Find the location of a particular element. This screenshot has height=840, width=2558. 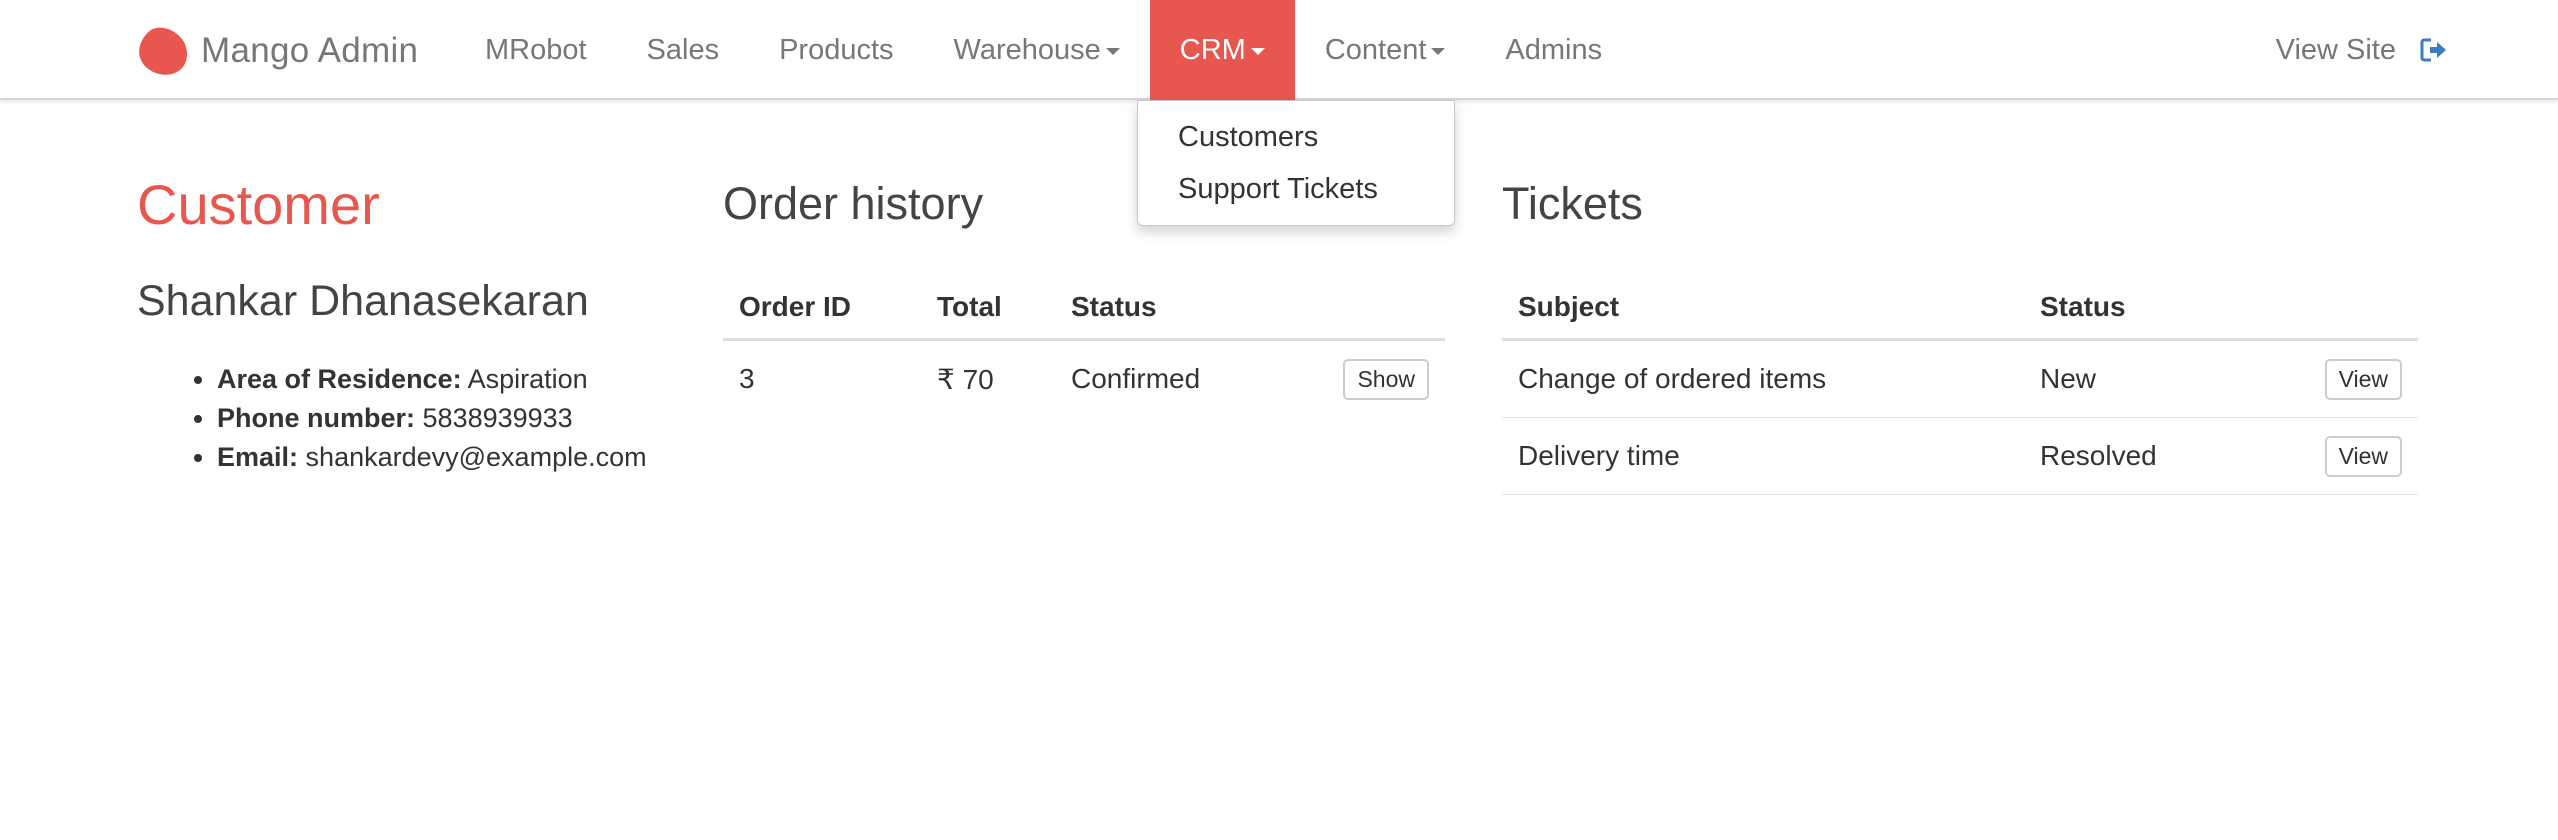

nav-item-mrobot: MRobot is located at coordinates (536, 50).